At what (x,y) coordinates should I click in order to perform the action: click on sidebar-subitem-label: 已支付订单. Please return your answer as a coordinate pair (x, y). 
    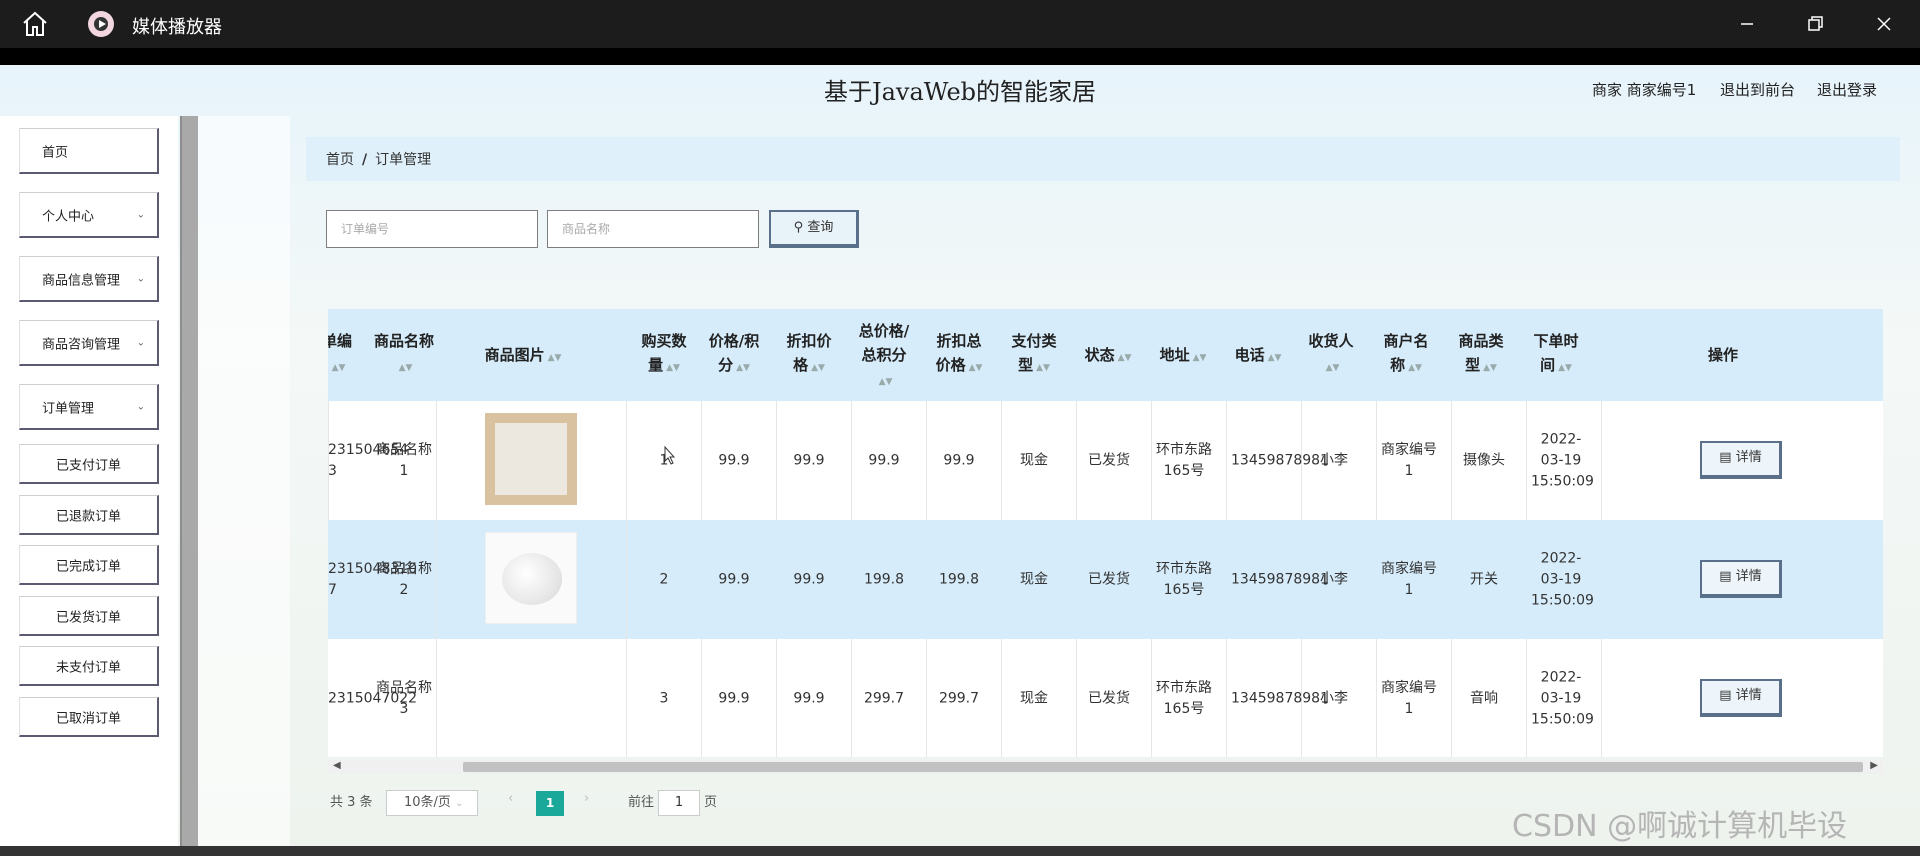
    Looking at the image, I should click on (88, 465).